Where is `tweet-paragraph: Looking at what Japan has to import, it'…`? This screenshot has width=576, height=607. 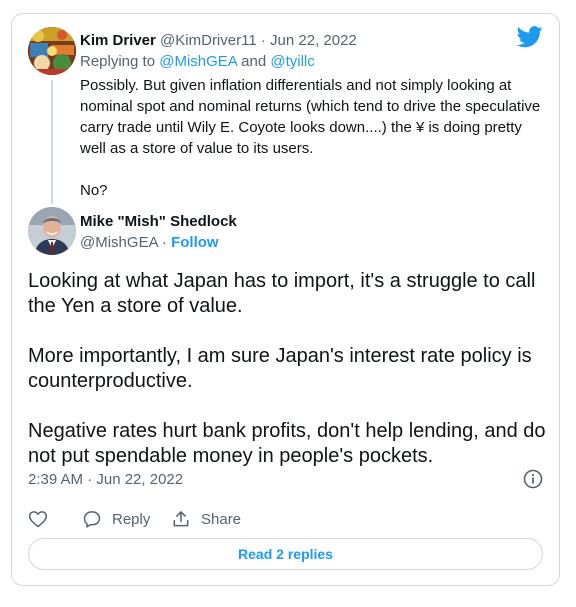
tweet-paragraph: Looking at what Japan has to import, it'… is located at coordinates (282, 293).